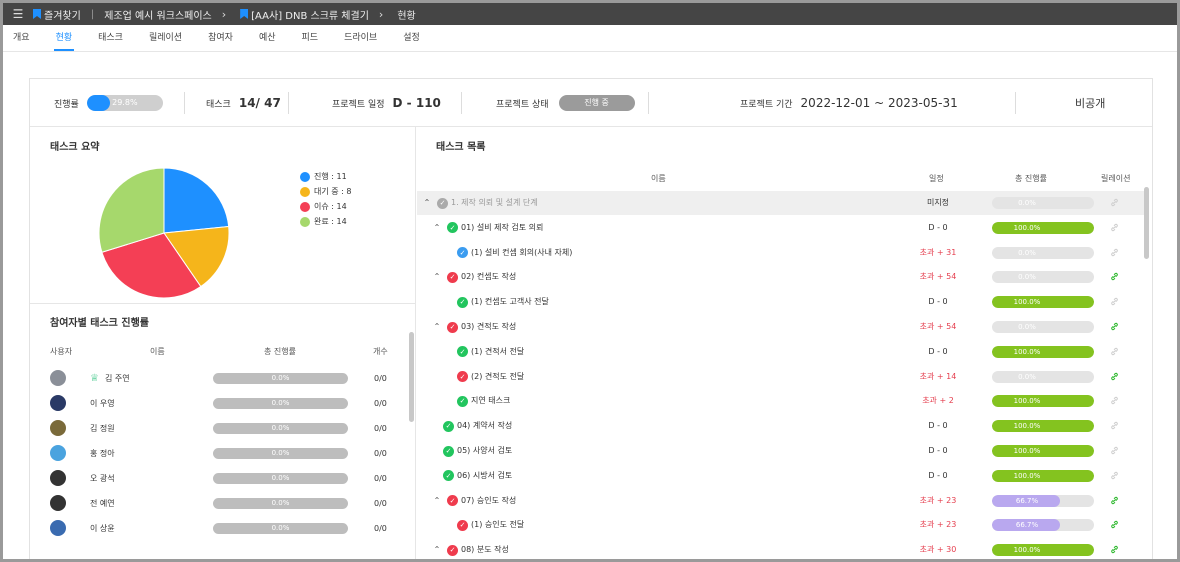 Image resolution: width=1180 pixels, height=562 pixels. What do you see at coordinates (1146, 223) in the screenshot?
I see `task-list-scrollbar` at bounding box center [1146, 223].